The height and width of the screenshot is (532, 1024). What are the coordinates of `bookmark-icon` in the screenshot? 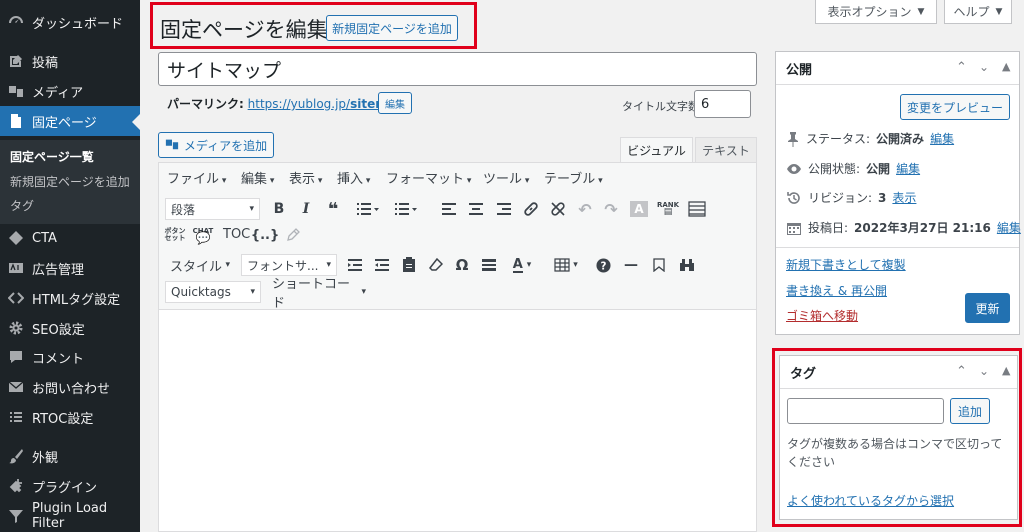 It's located at (659, 265).